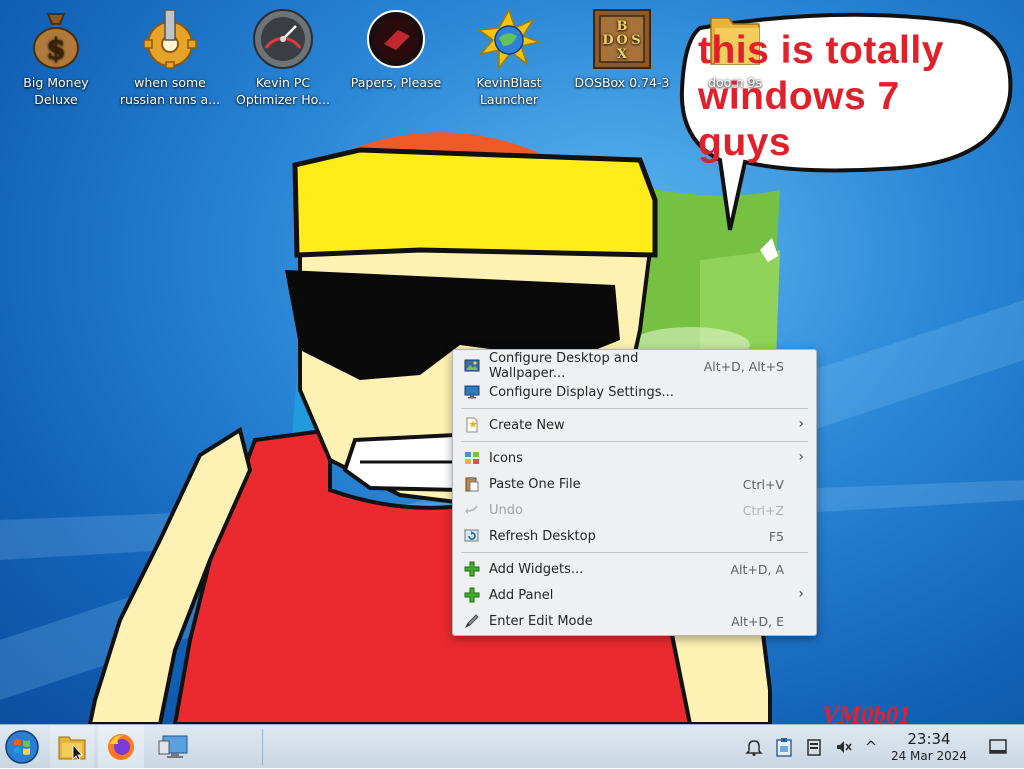  I want to click on folder-icon, so click(72, 748).